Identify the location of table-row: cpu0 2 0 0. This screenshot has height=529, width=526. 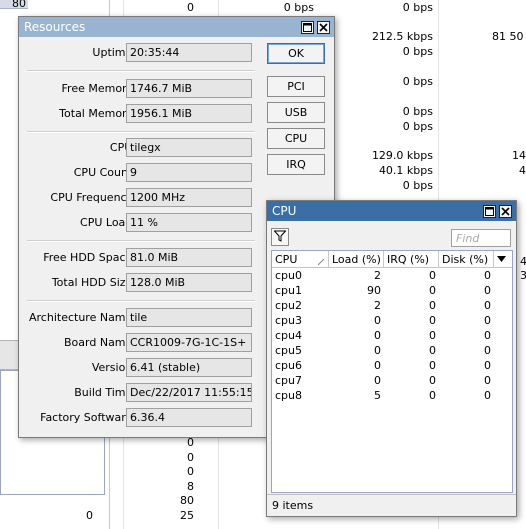
(392, 275).